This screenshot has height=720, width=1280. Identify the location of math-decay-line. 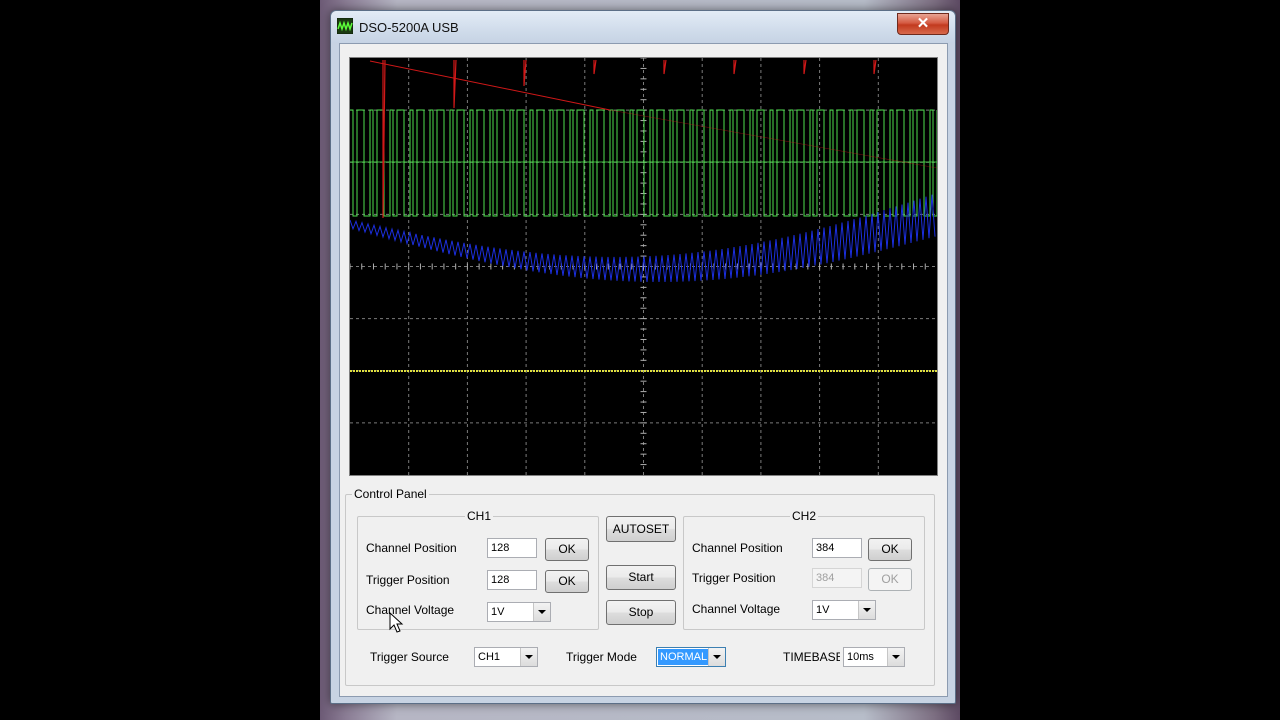
(490, 85).